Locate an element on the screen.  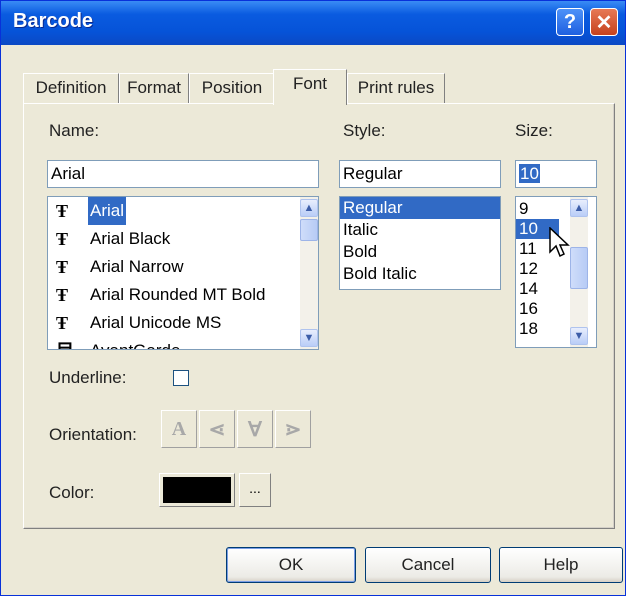
font-list-item: Ŧ Arial Rounded MT Bold is located at coordinates (174, 295).